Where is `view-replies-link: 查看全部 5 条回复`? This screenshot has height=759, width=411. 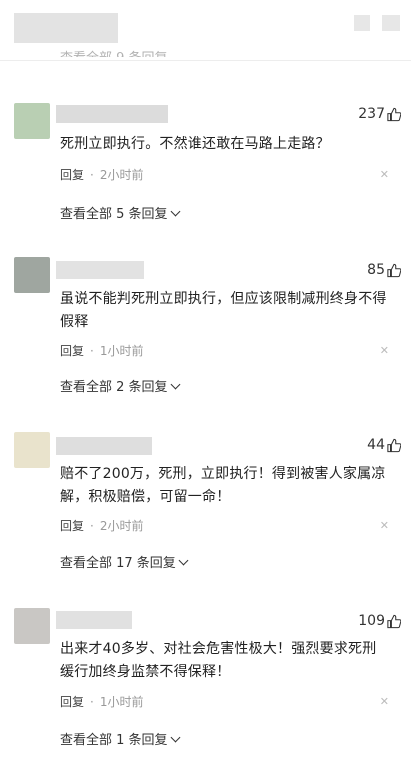 view-replies-link: 查看全部 5 条回复 is located at coordinates (120, 212).